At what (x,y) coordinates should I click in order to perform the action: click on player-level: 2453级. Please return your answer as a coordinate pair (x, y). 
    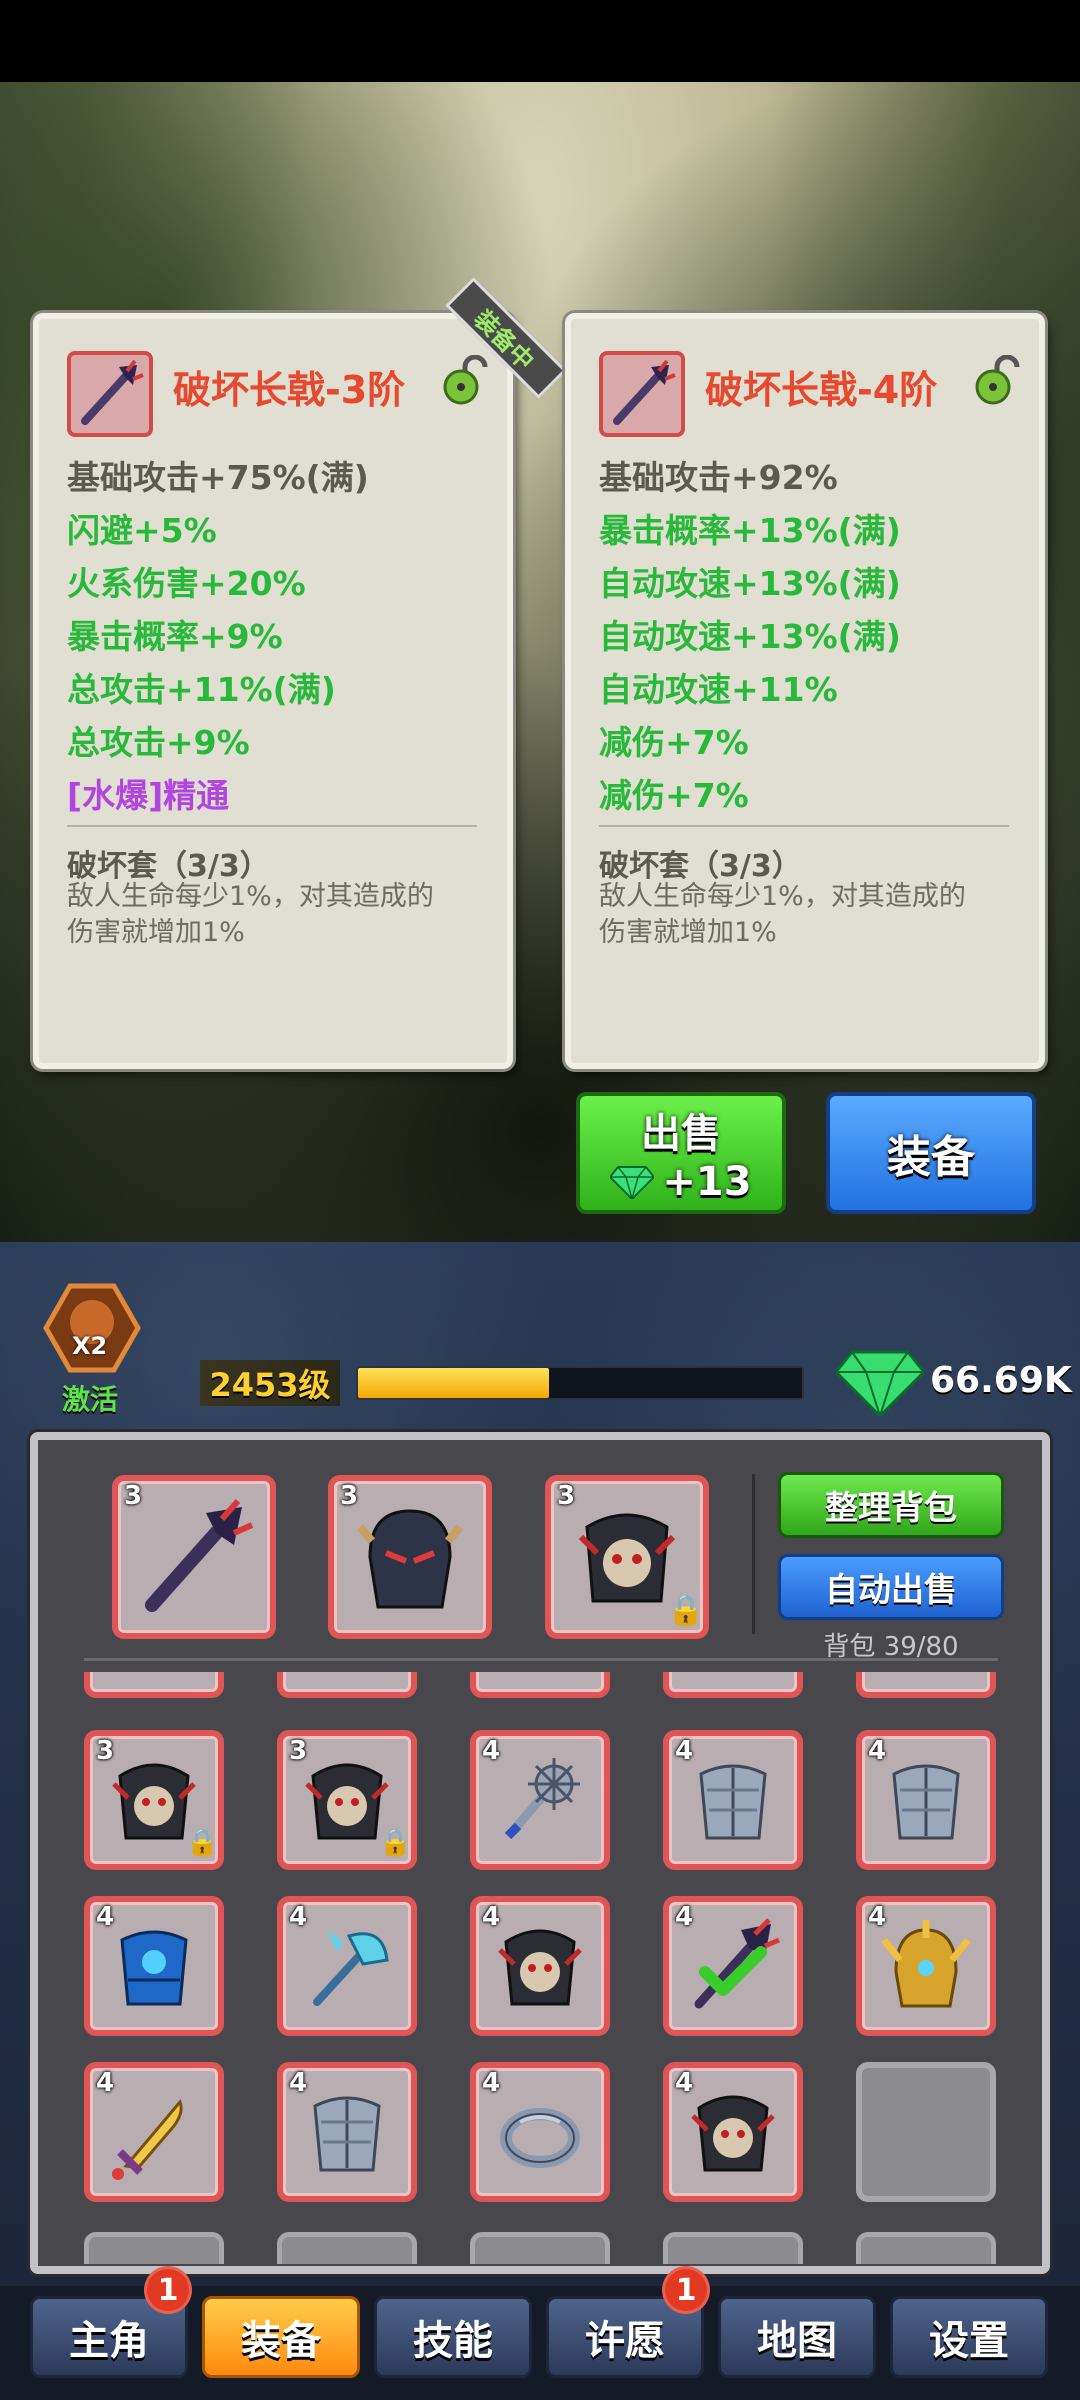
    Looking at the image, I should click on (270, 1383).